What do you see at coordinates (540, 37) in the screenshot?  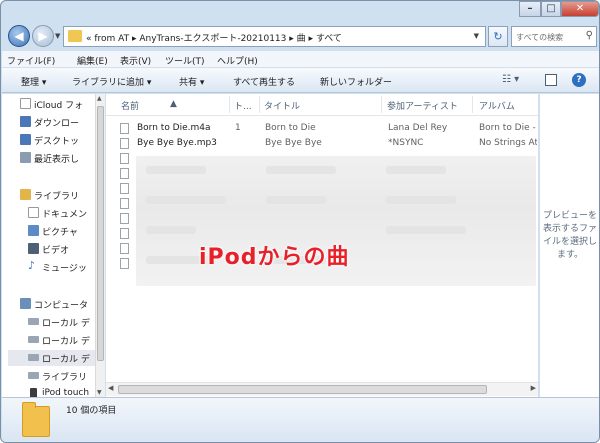 I see `search-placeholder: すべての検索` at bounding box center [540, 37].